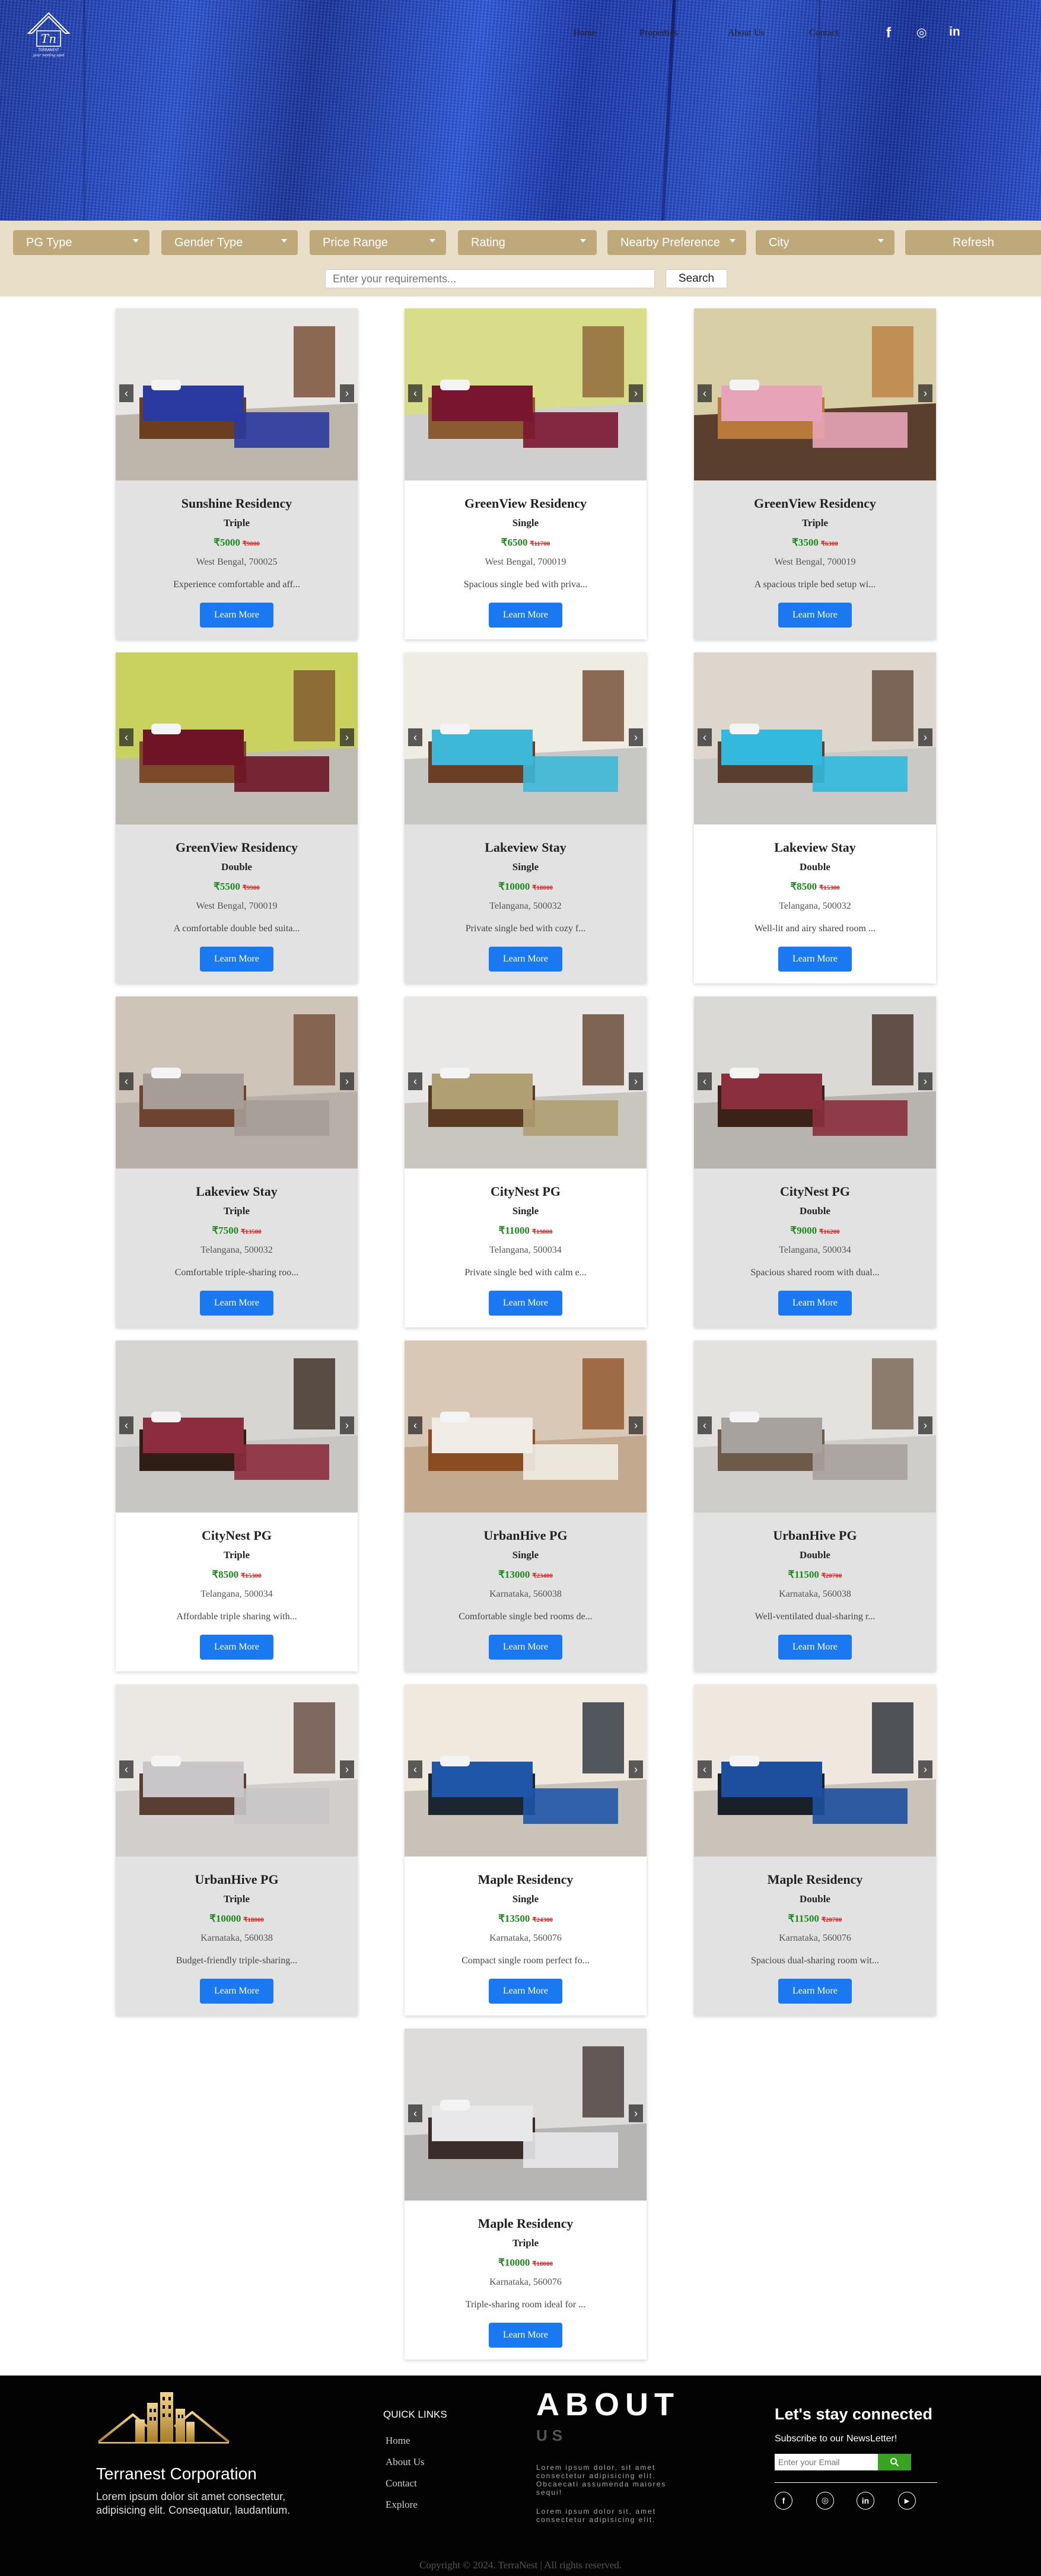 This screenshot has height=2576, width=1041. What do you see at coordinates (236, 1899) in the screenshot?
I see `room-type: Triple` at bounding box center [236, 1899].